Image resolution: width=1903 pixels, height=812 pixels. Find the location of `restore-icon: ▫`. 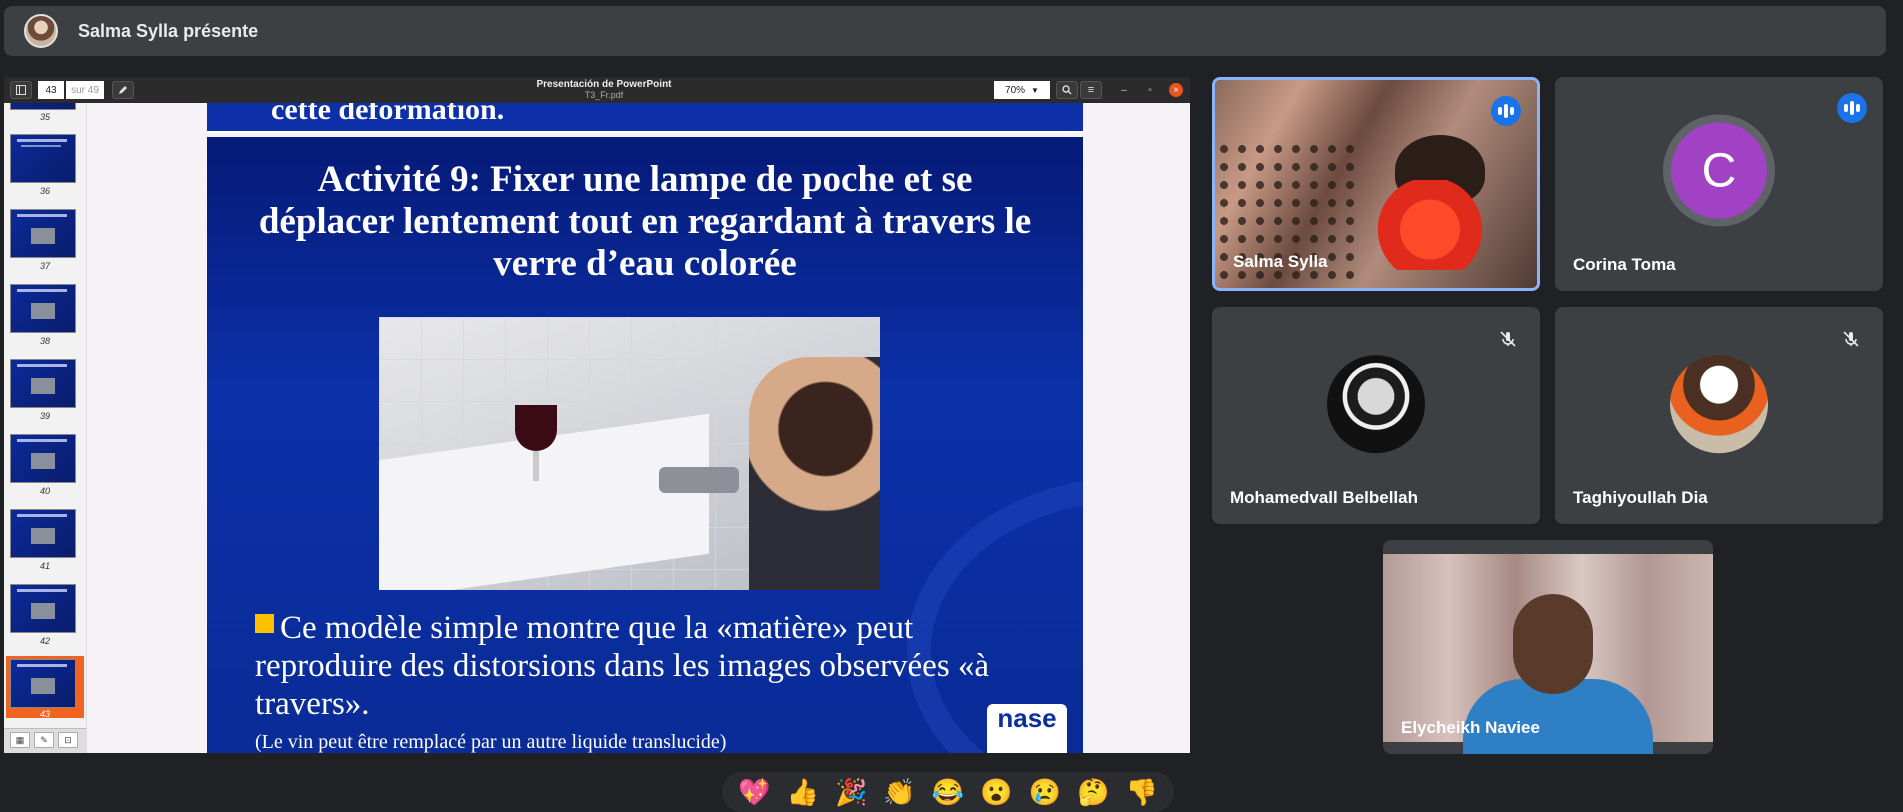

restore-icon: ▫ is located at coordinates (1150, 90).